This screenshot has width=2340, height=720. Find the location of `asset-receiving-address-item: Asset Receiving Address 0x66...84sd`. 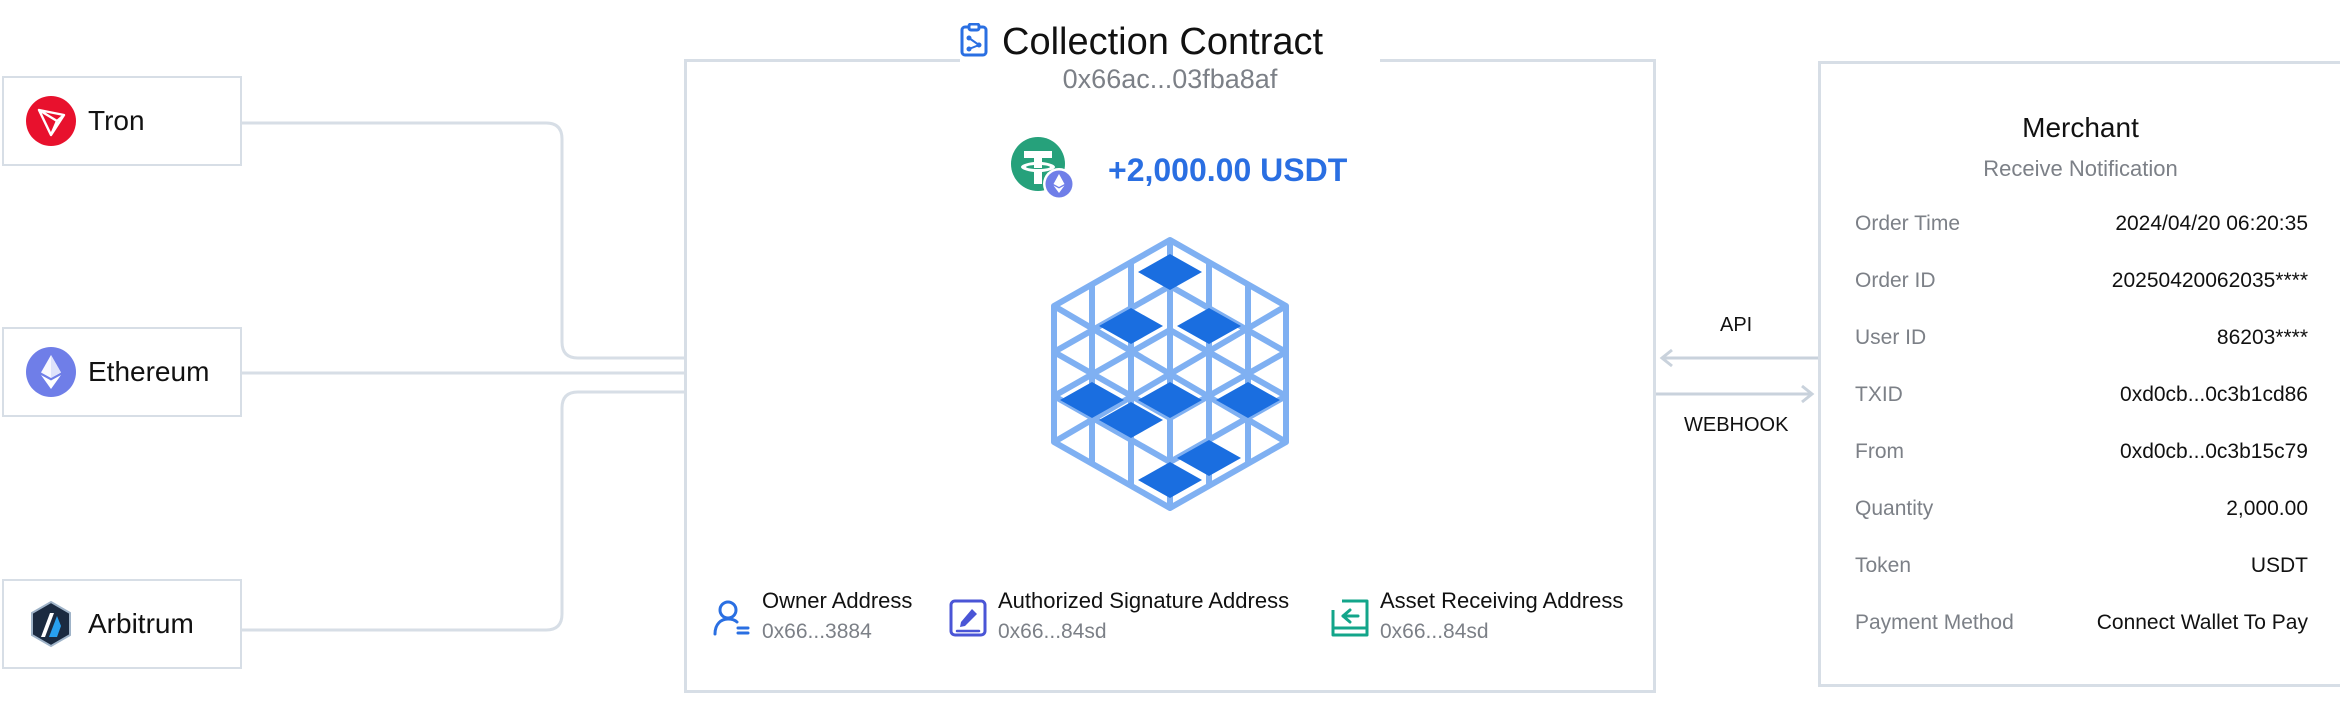

asset-receiving-address-item: Asset Receiving Address 0x66...84sd is located at coordinates (1476, 616).